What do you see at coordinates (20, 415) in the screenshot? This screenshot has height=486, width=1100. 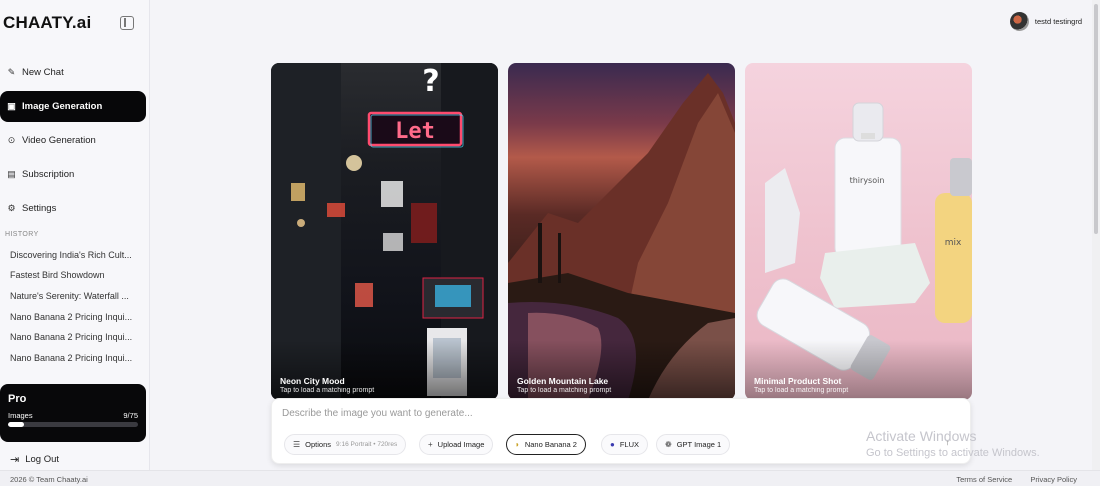 I see `plan-usage-label: Images` at bounding box center [20, 415].